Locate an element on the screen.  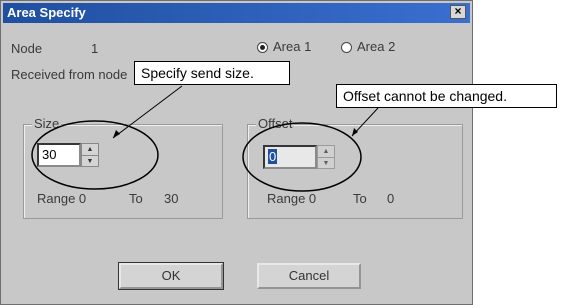
size-highlight-ellipse is located at coordinates (95, 155).